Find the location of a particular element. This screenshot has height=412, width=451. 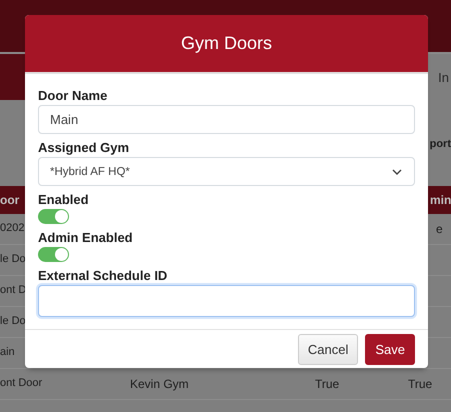

table-cell: ain is located at coordinates (7, 352).